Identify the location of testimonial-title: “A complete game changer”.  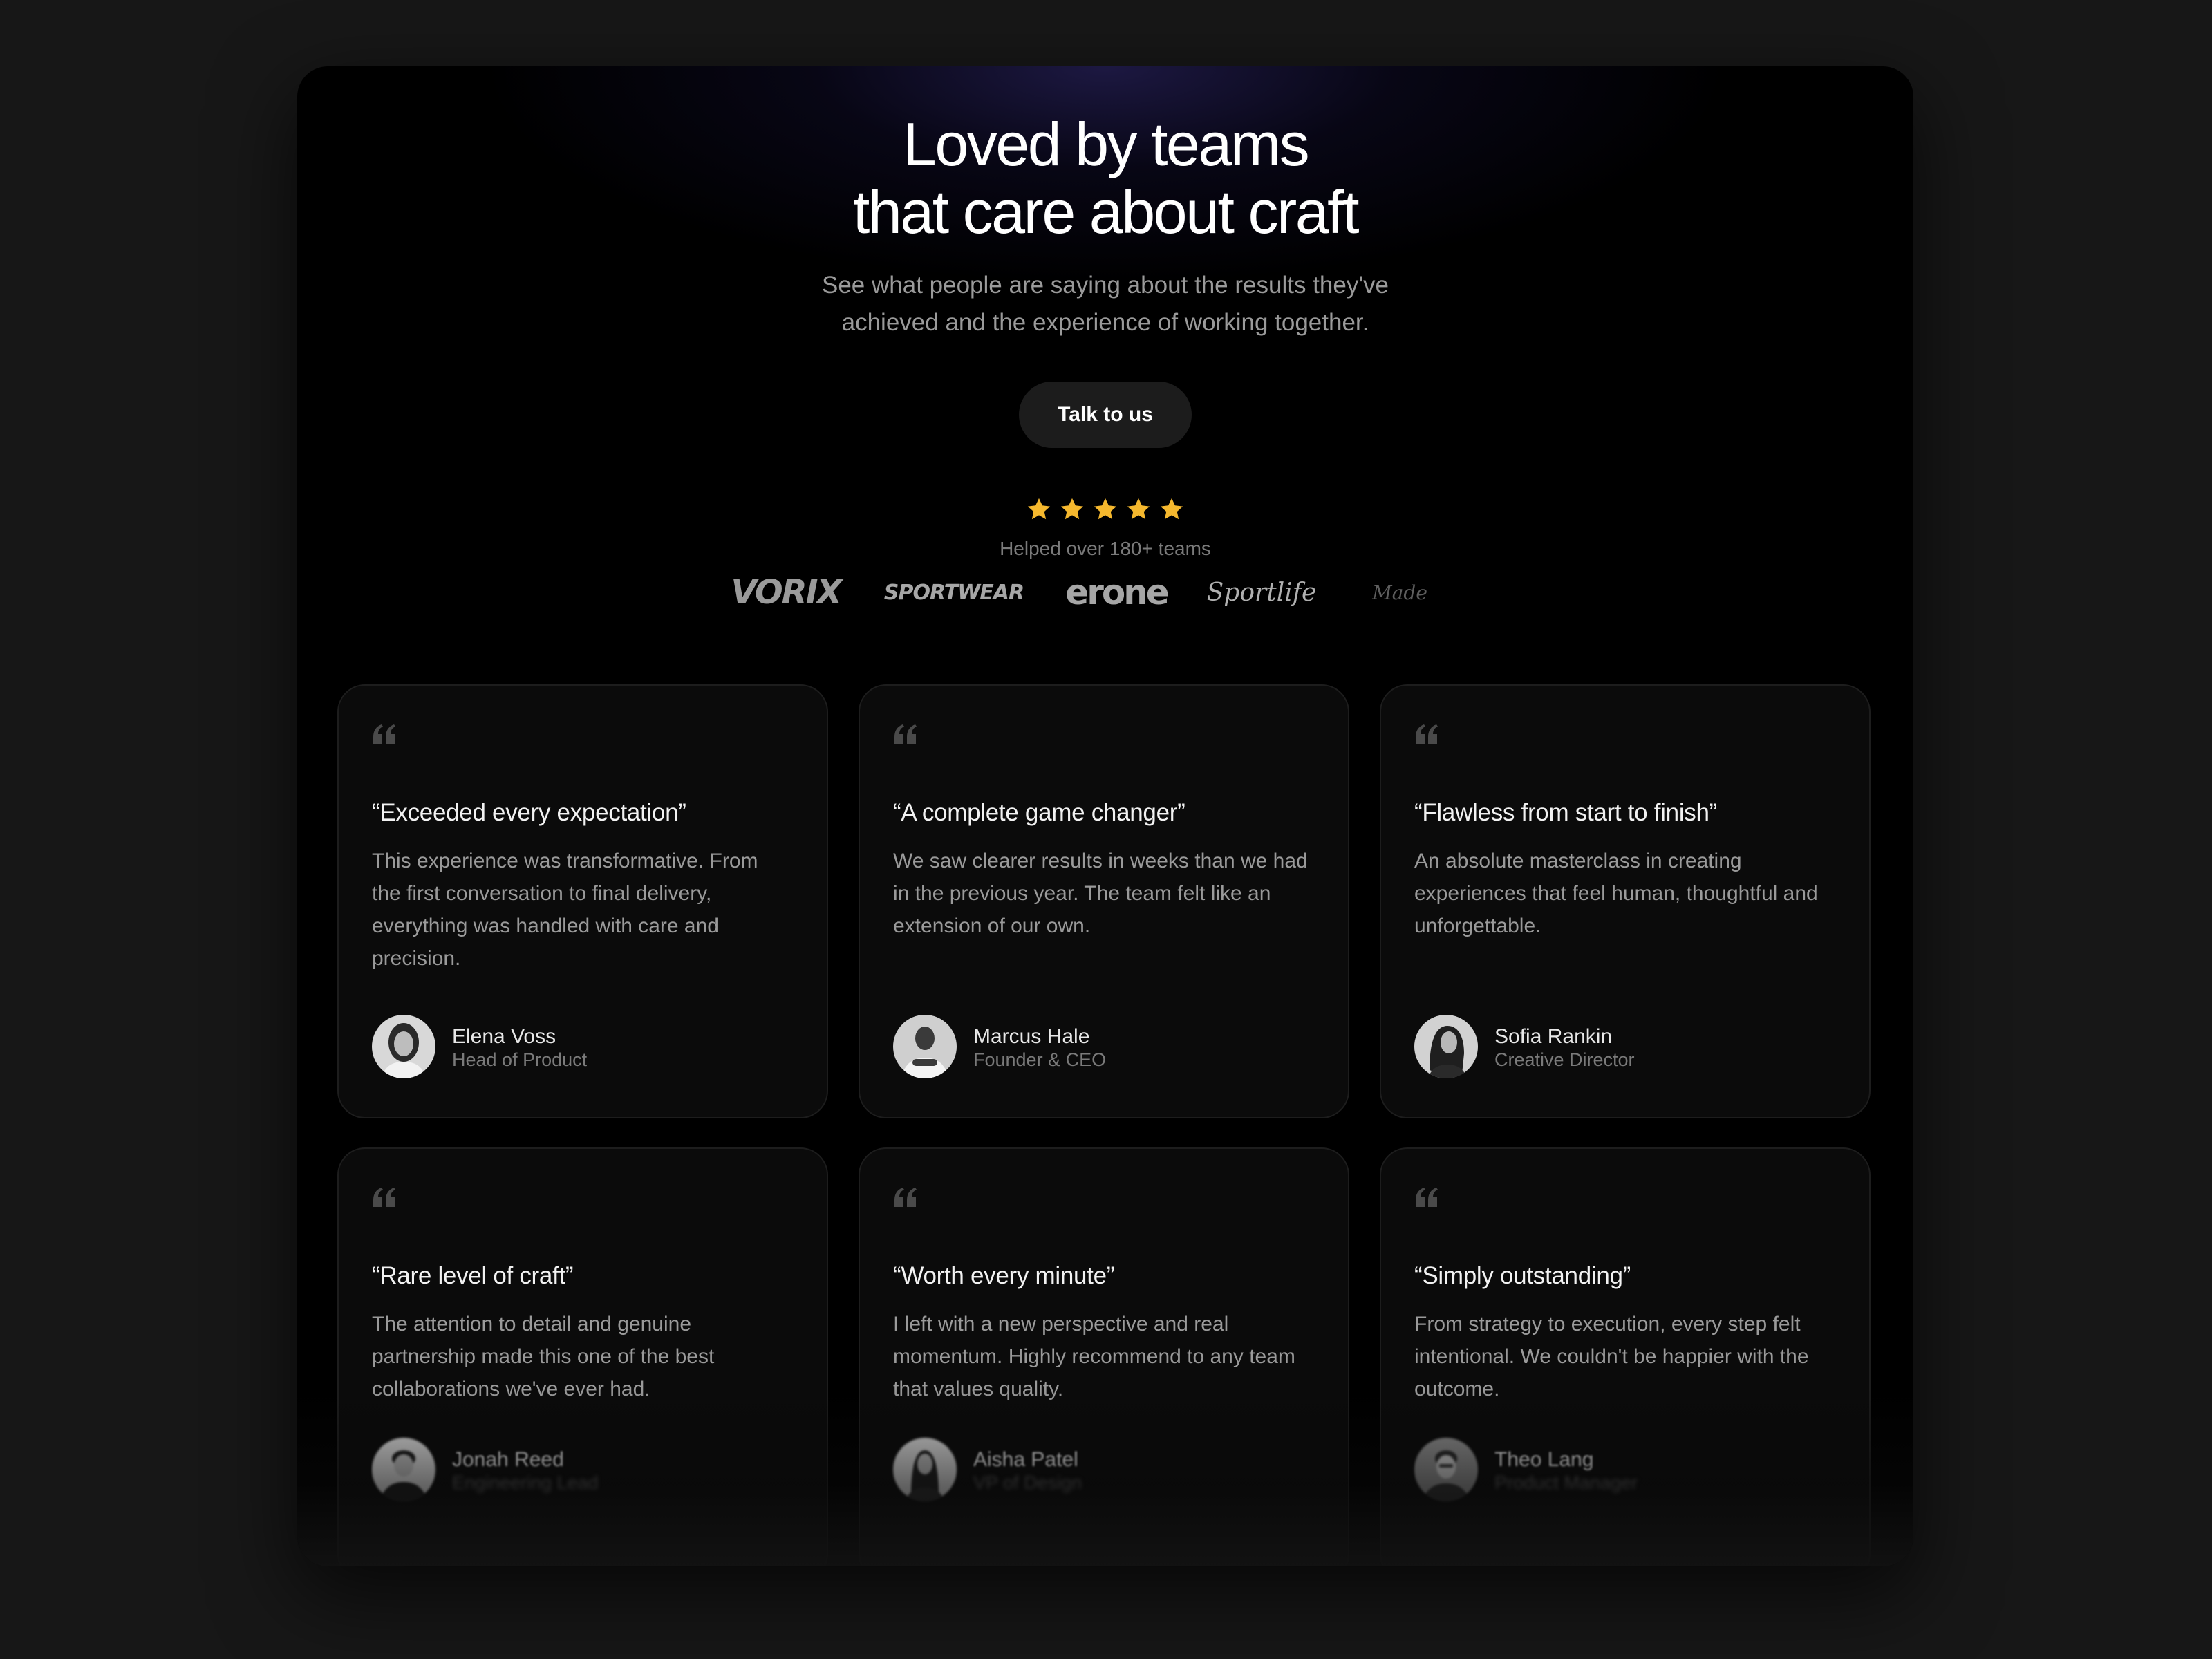
(1039, 812).